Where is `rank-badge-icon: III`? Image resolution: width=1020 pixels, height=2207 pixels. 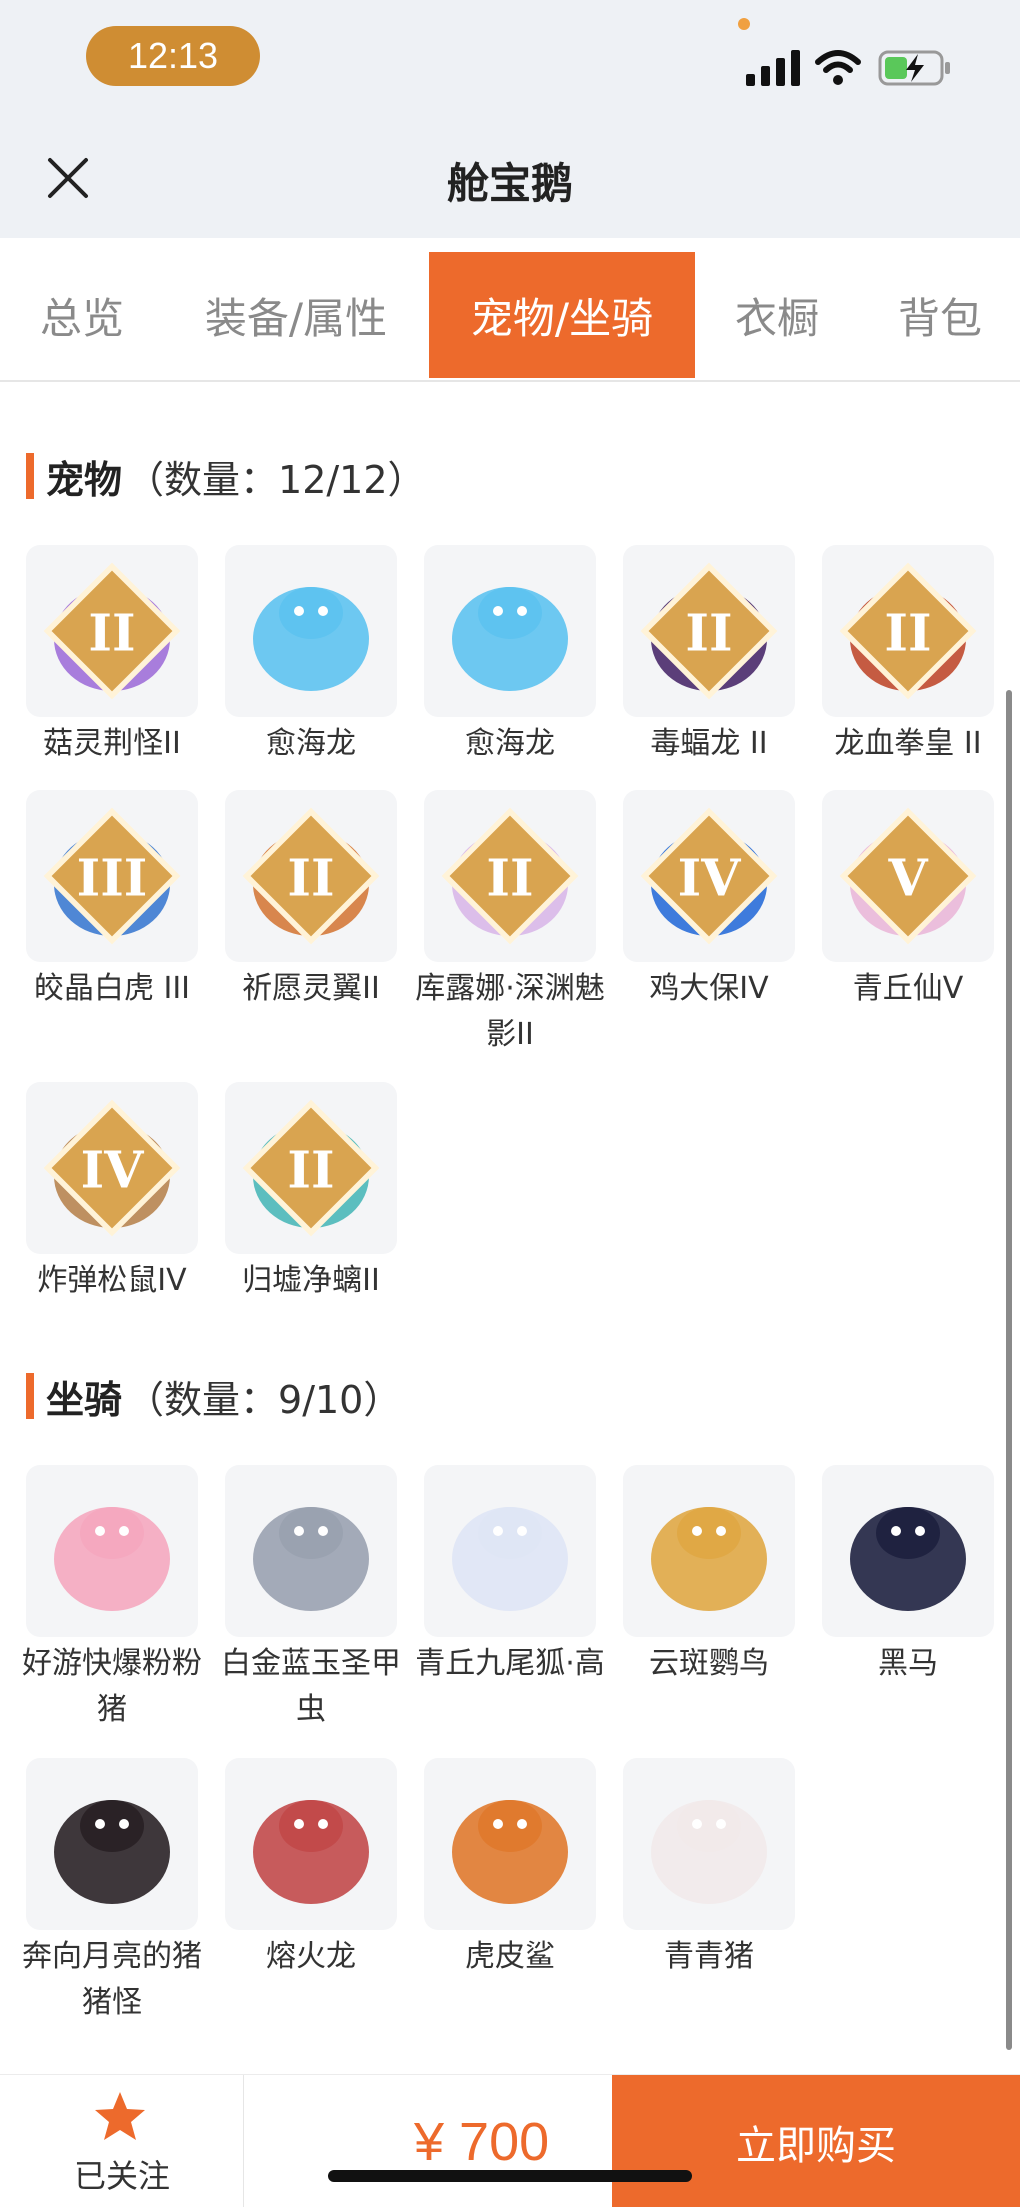
rank-badge-icon: III is located at coordinates (112, 876).